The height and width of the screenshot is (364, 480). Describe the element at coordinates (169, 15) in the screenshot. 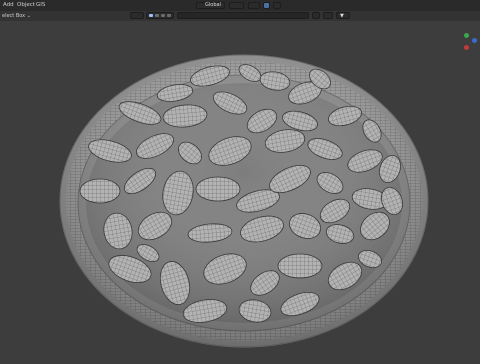

I see `subtract-select-icon` at that location.